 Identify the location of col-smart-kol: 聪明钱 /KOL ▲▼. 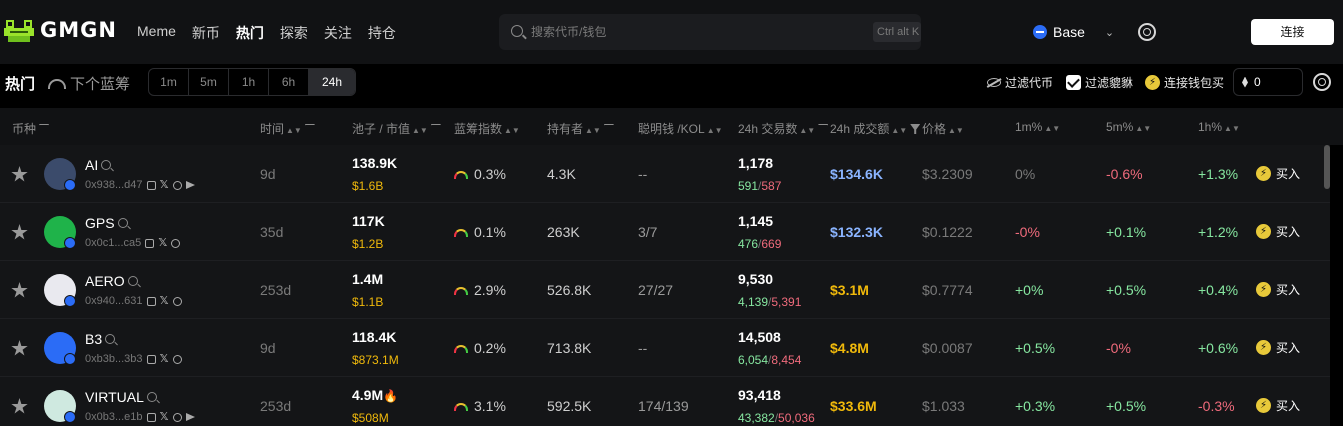
(680, 128).